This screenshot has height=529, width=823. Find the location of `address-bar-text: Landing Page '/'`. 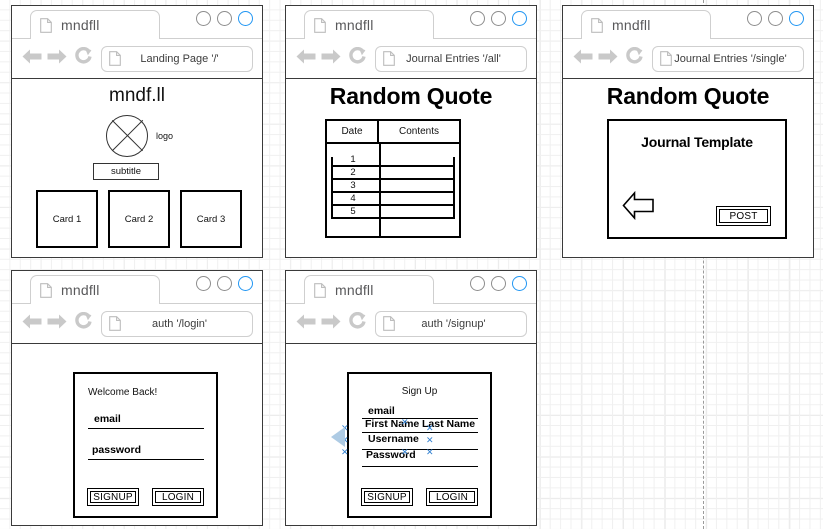

address-bar-text: Landing Page '/' is located at coordinates (179, 58).